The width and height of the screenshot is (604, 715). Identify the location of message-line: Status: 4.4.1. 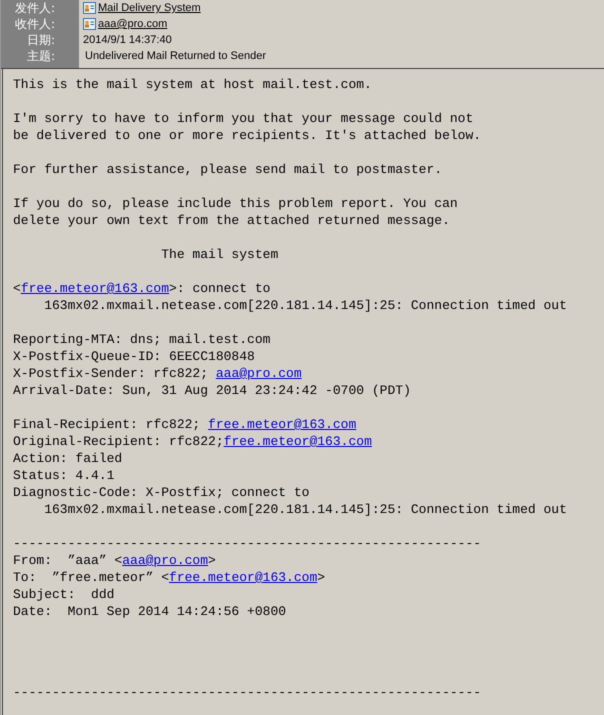
(64, 475).